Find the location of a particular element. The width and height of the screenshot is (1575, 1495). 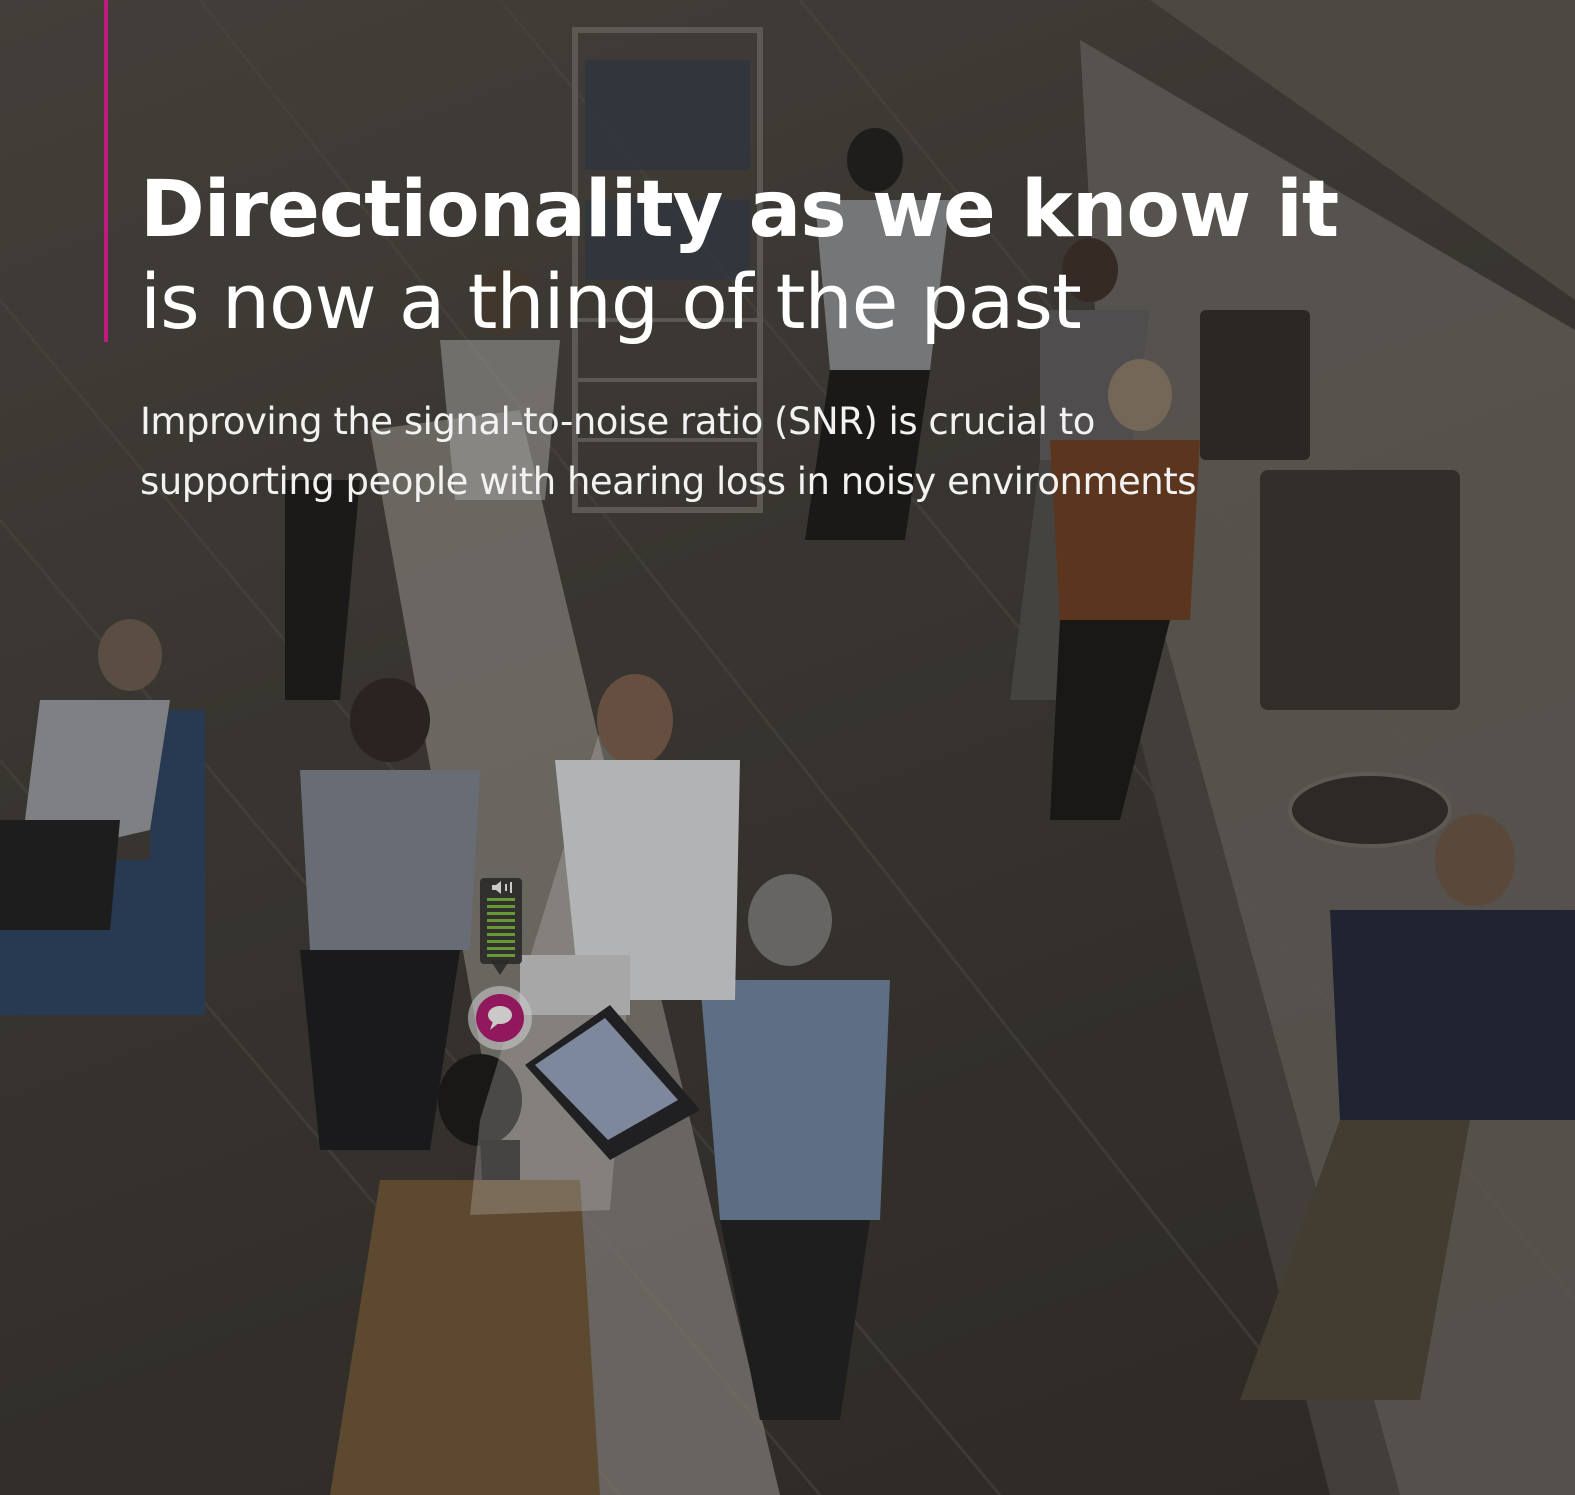

accent-bar is located at coordinates (106, 171).